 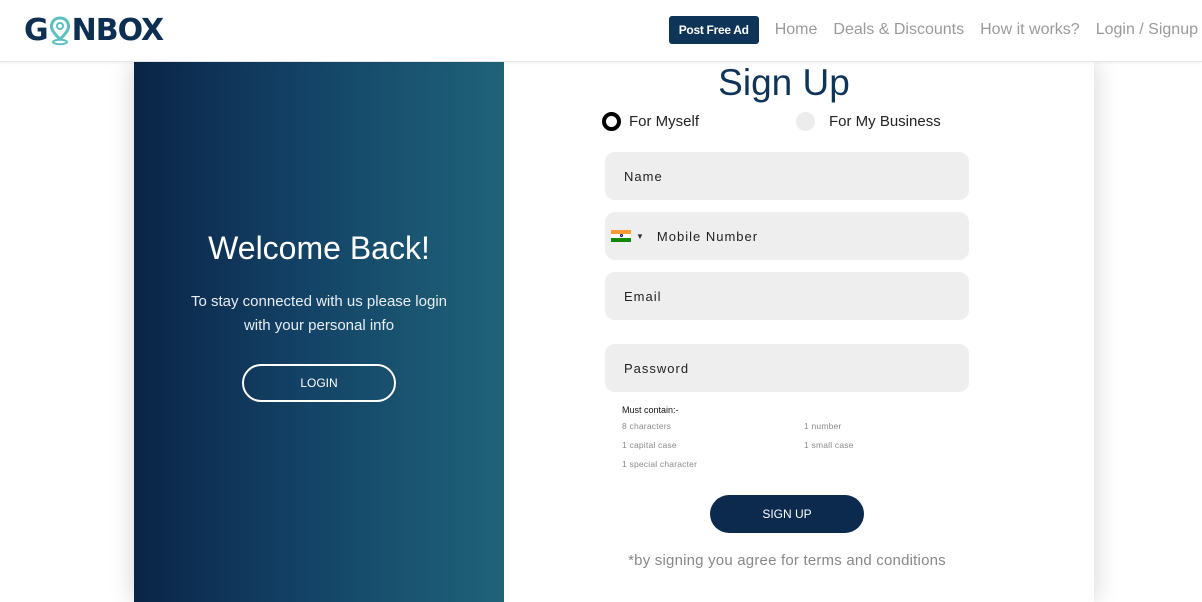 I want to click on india-flag-icon, so click(x=621, y=236).